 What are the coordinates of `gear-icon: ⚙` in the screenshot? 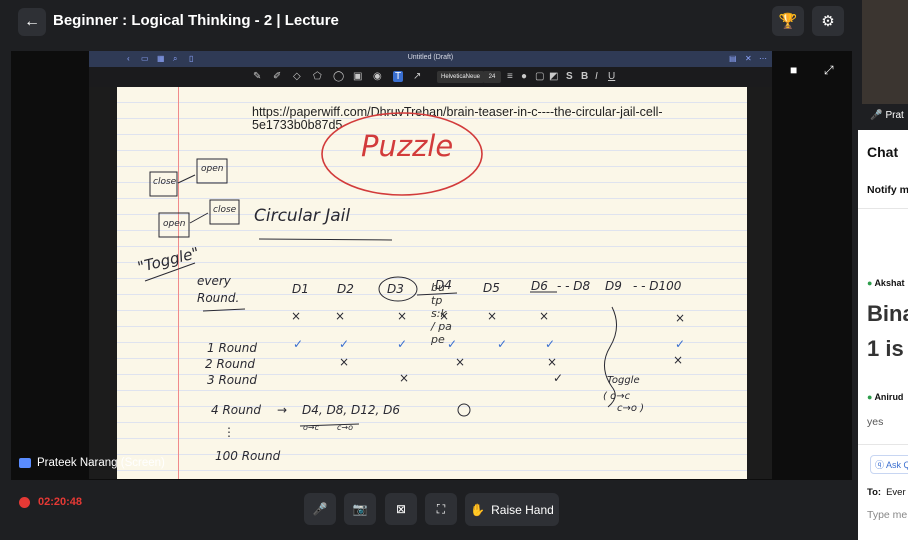 It's located at (828, 21).